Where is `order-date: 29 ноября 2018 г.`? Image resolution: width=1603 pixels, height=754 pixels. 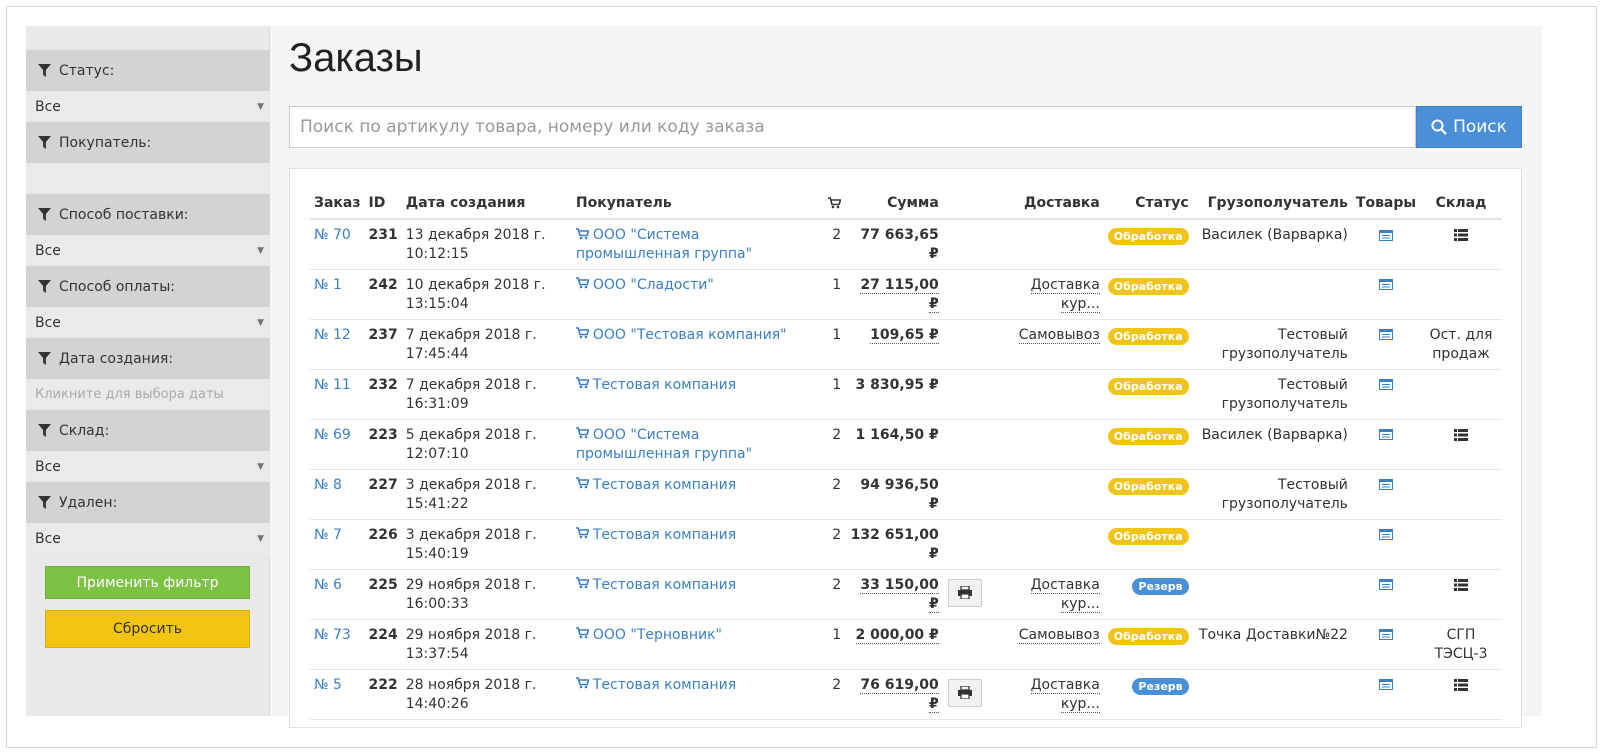 order-date: 29 ноября 2018 г. is located at coordinates (471, 584).